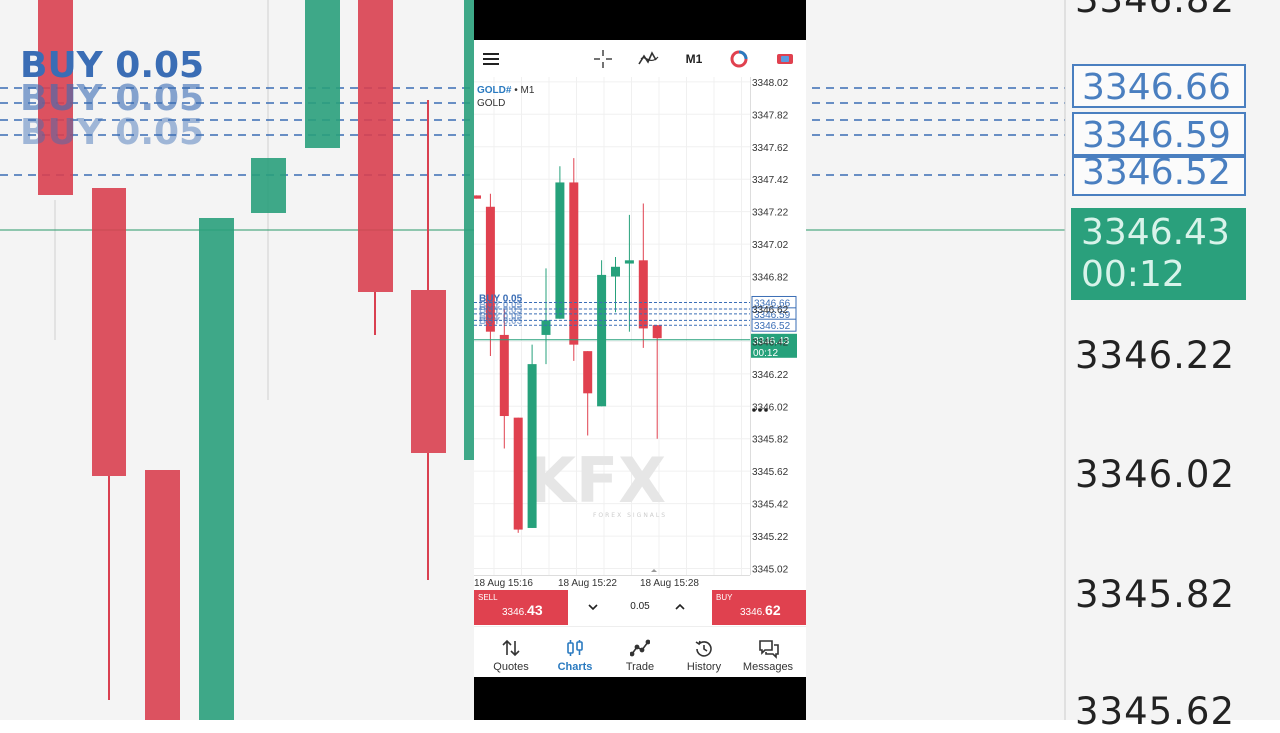 This screenshot has width=1280, height=733. I want to click on background-order-box-3: 3346.52, so click(1159, 175).